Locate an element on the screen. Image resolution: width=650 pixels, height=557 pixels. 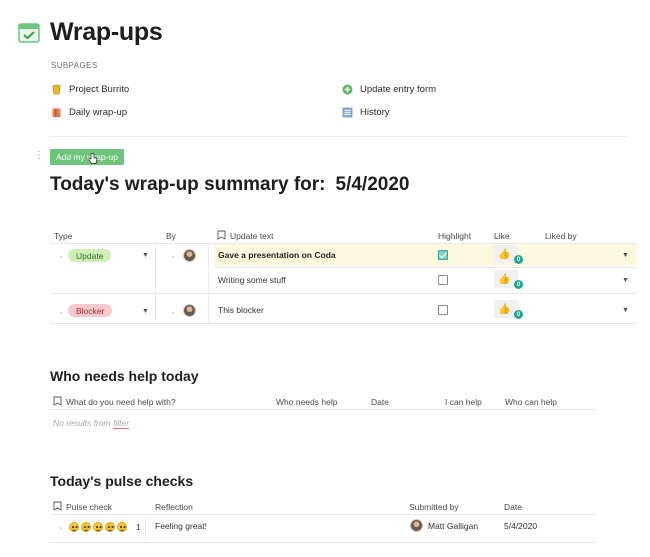
add-my-wrap-up-button: Add my wrap-up is located at coordinates (87, 157).